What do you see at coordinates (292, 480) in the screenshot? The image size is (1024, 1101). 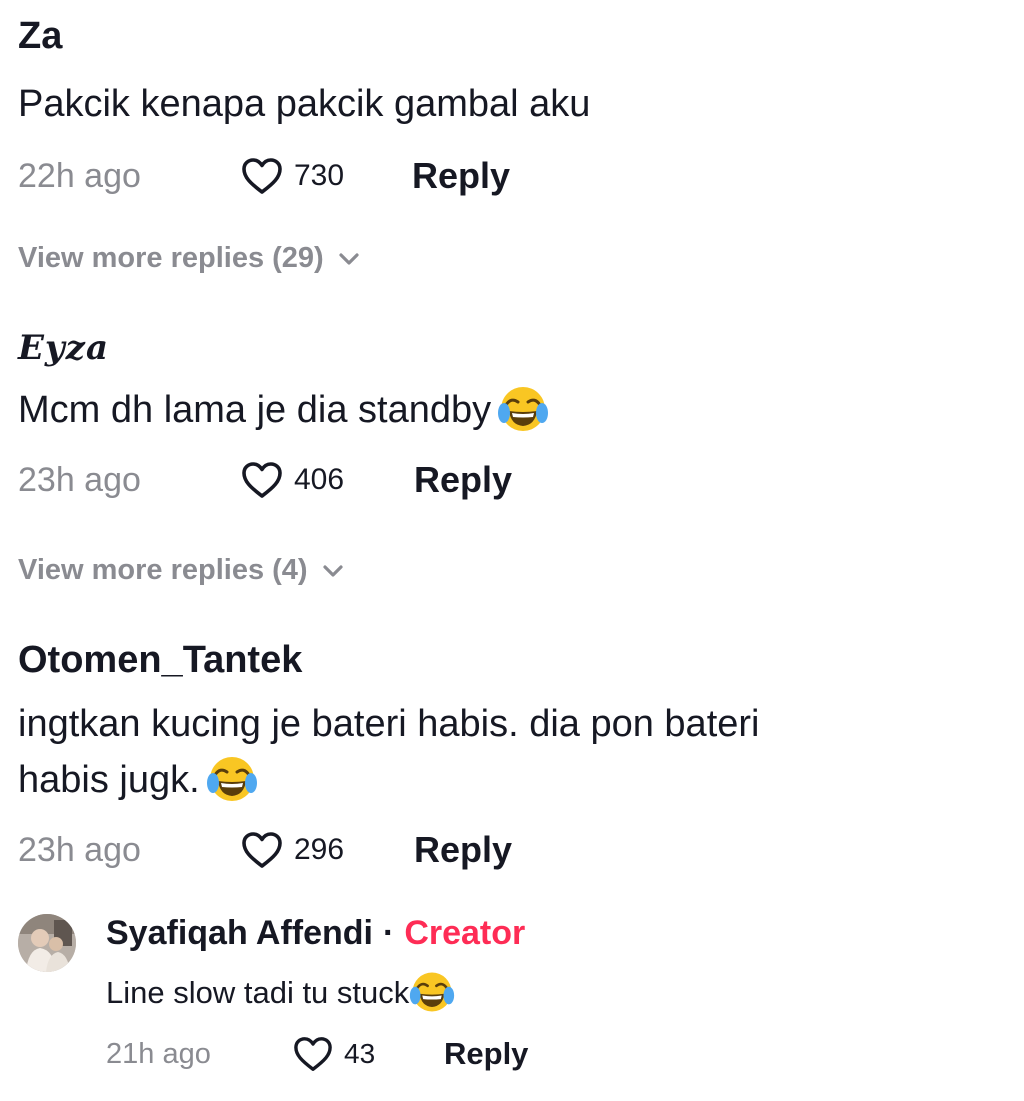 I see `like-button: 406` at bounding box center [292, 480].